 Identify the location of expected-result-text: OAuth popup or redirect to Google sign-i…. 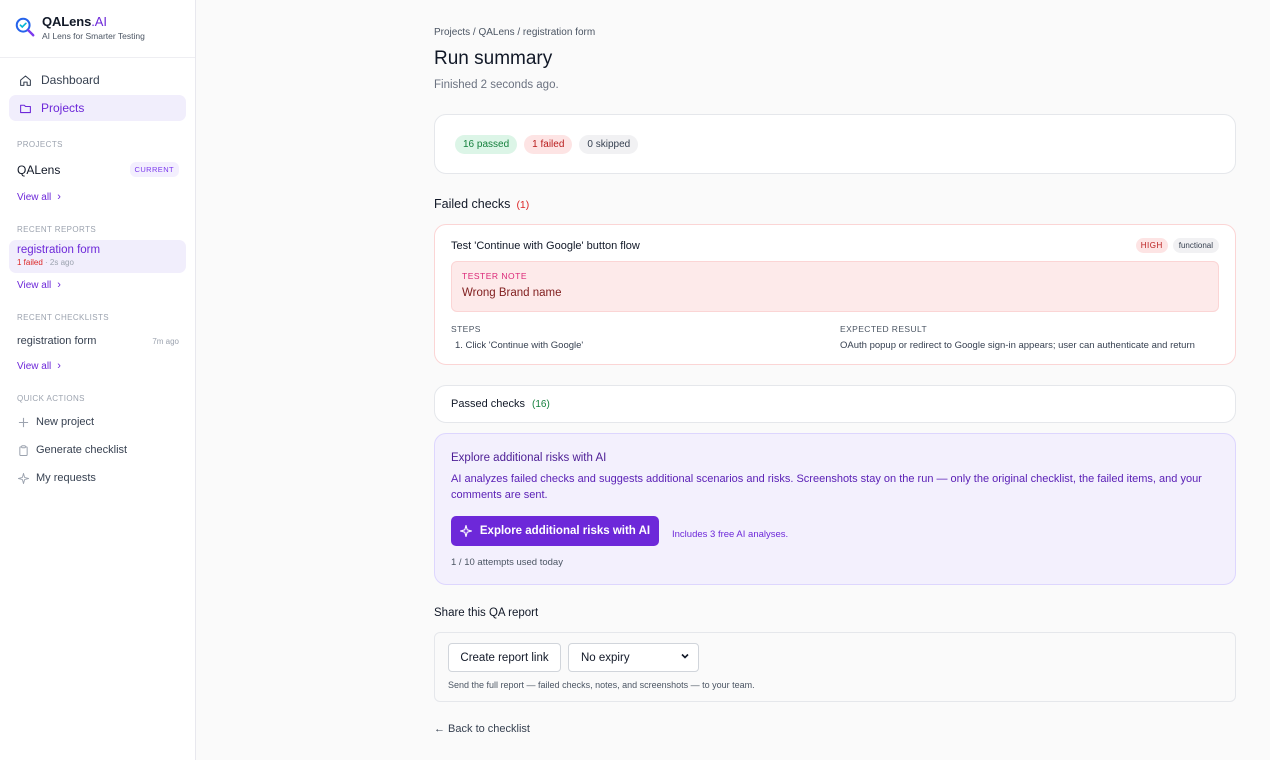
(1017, 345).